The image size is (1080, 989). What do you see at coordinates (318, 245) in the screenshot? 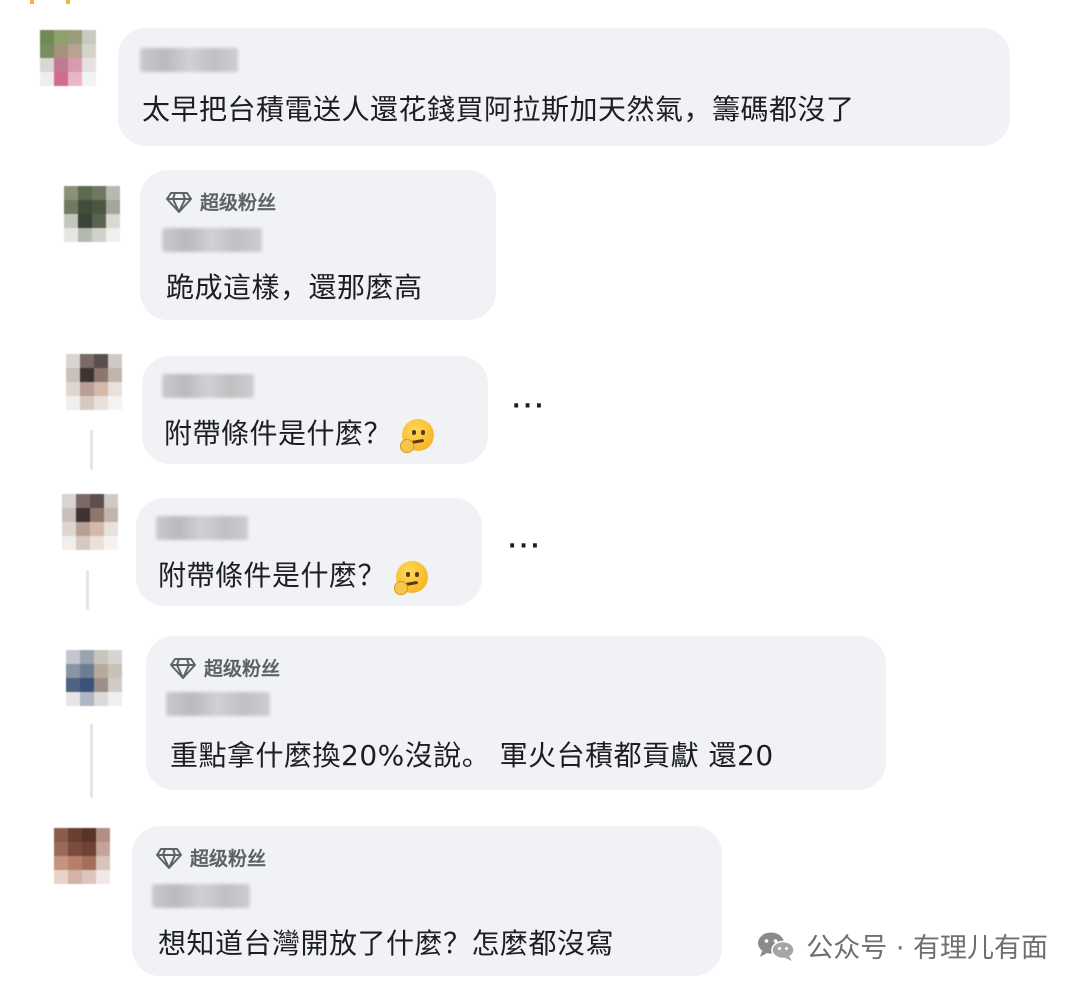
I see `comment-bubble: 超级粉丝 跪成這樣，還那麼高` at bounding box center [318, 245].